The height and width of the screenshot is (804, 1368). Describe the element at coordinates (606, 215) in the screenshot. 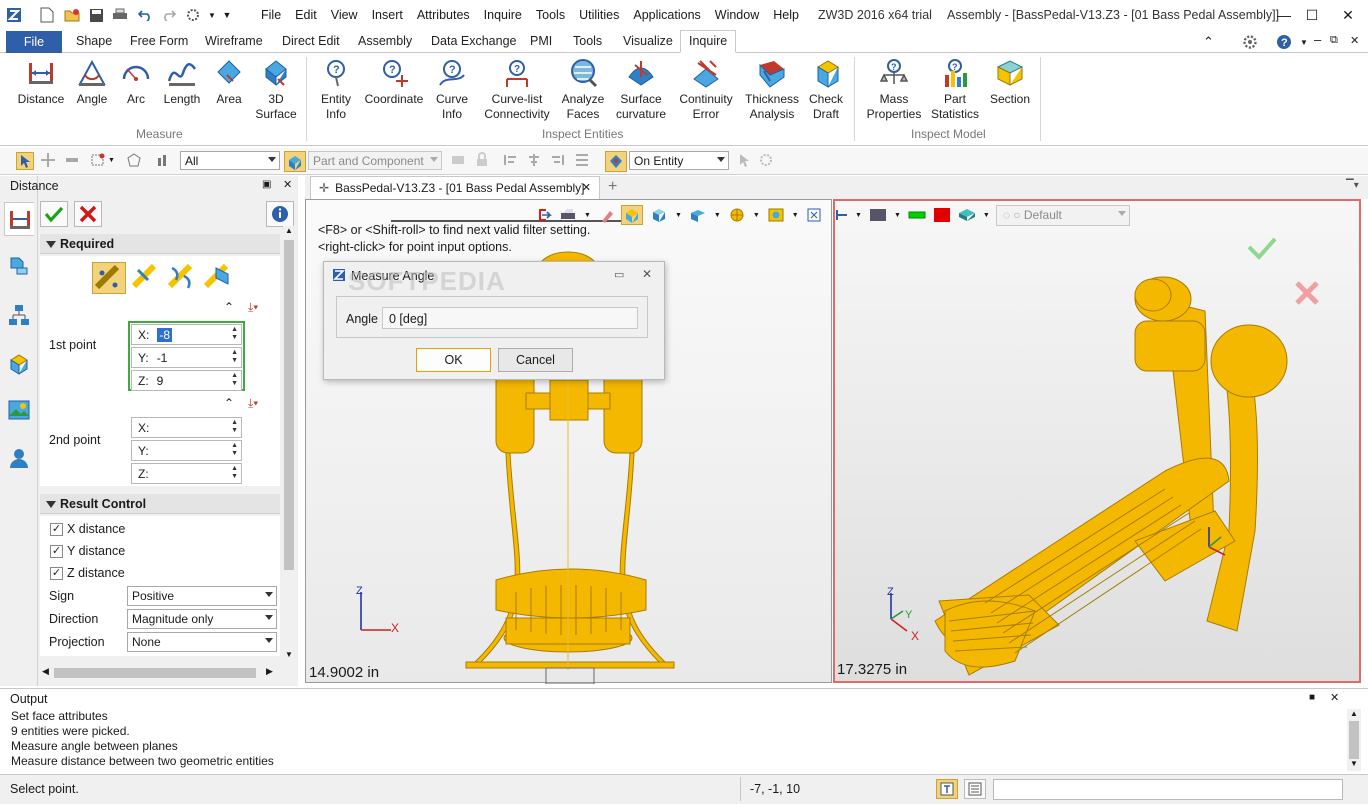

I see `eraser-icon` at that location.